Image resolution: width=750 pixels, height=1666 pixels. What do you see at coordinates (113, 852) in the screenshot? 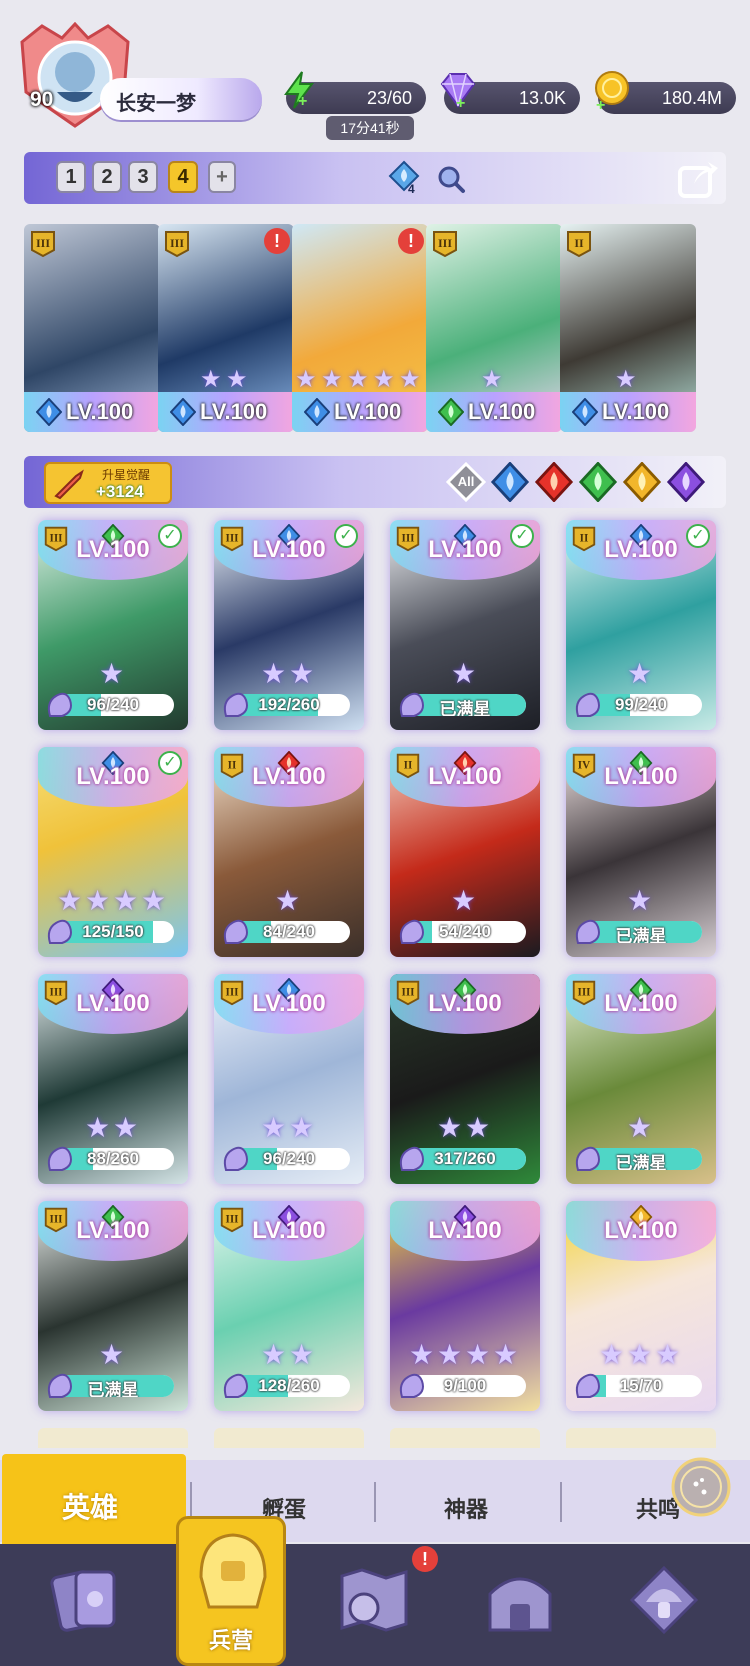
I see `hero-card: ✓ LV.100 ★ ★ ★ ★ 125/150` at bounding box center [113, 852].